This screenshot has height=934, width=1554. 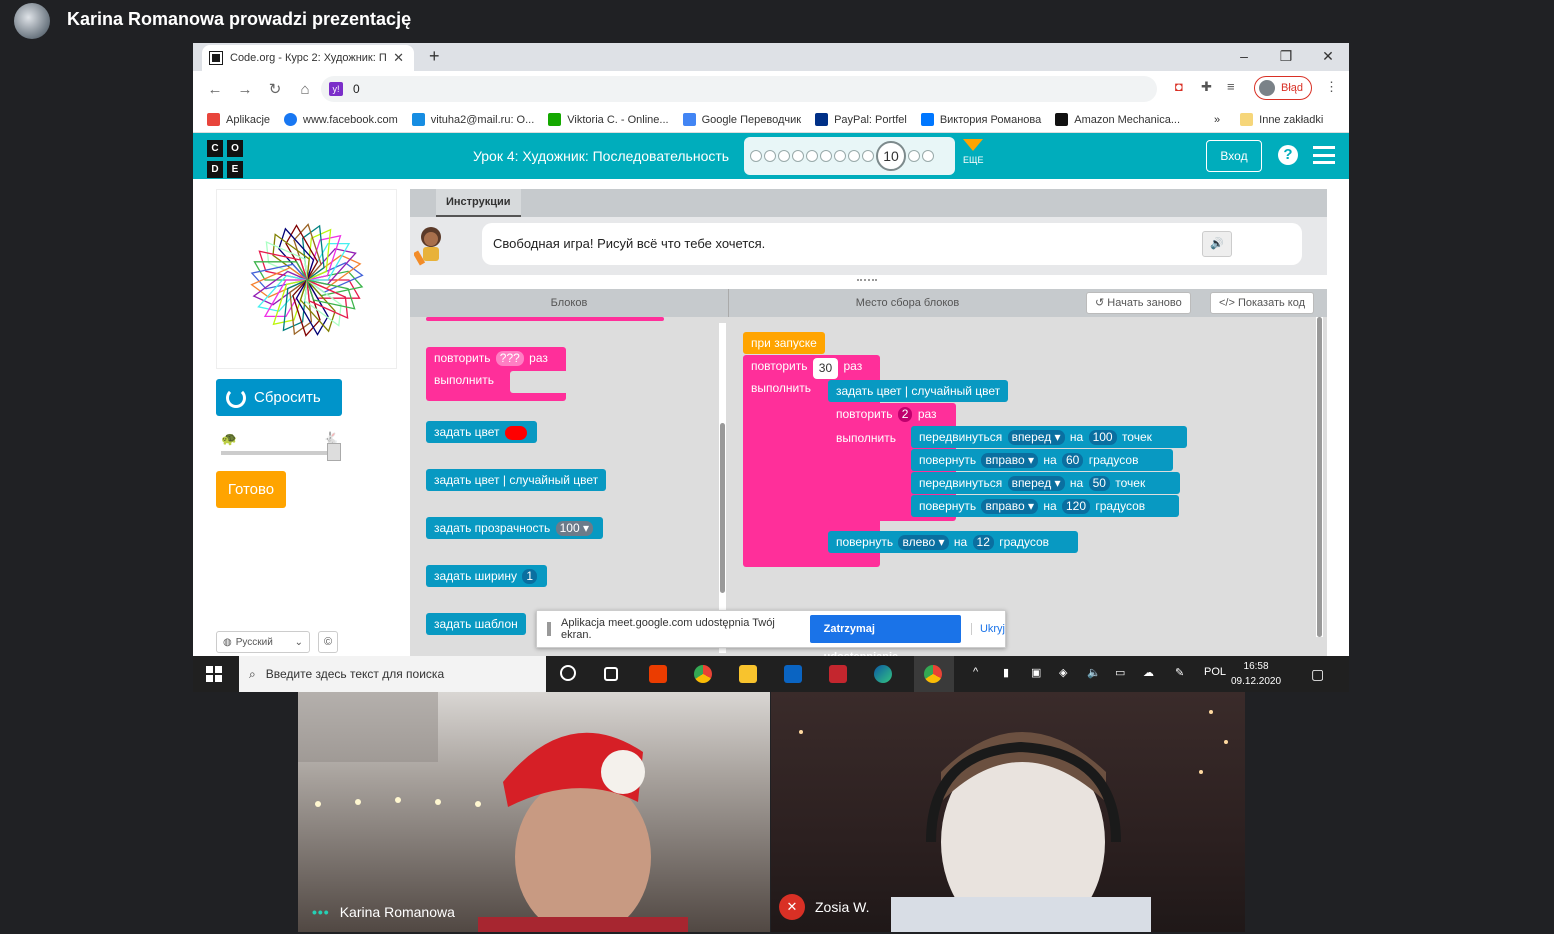 What do you see at coordinates (1286, 57) in the screenshot?
I see `maximize-icon: ❐` at bounding box center [1286, 57].